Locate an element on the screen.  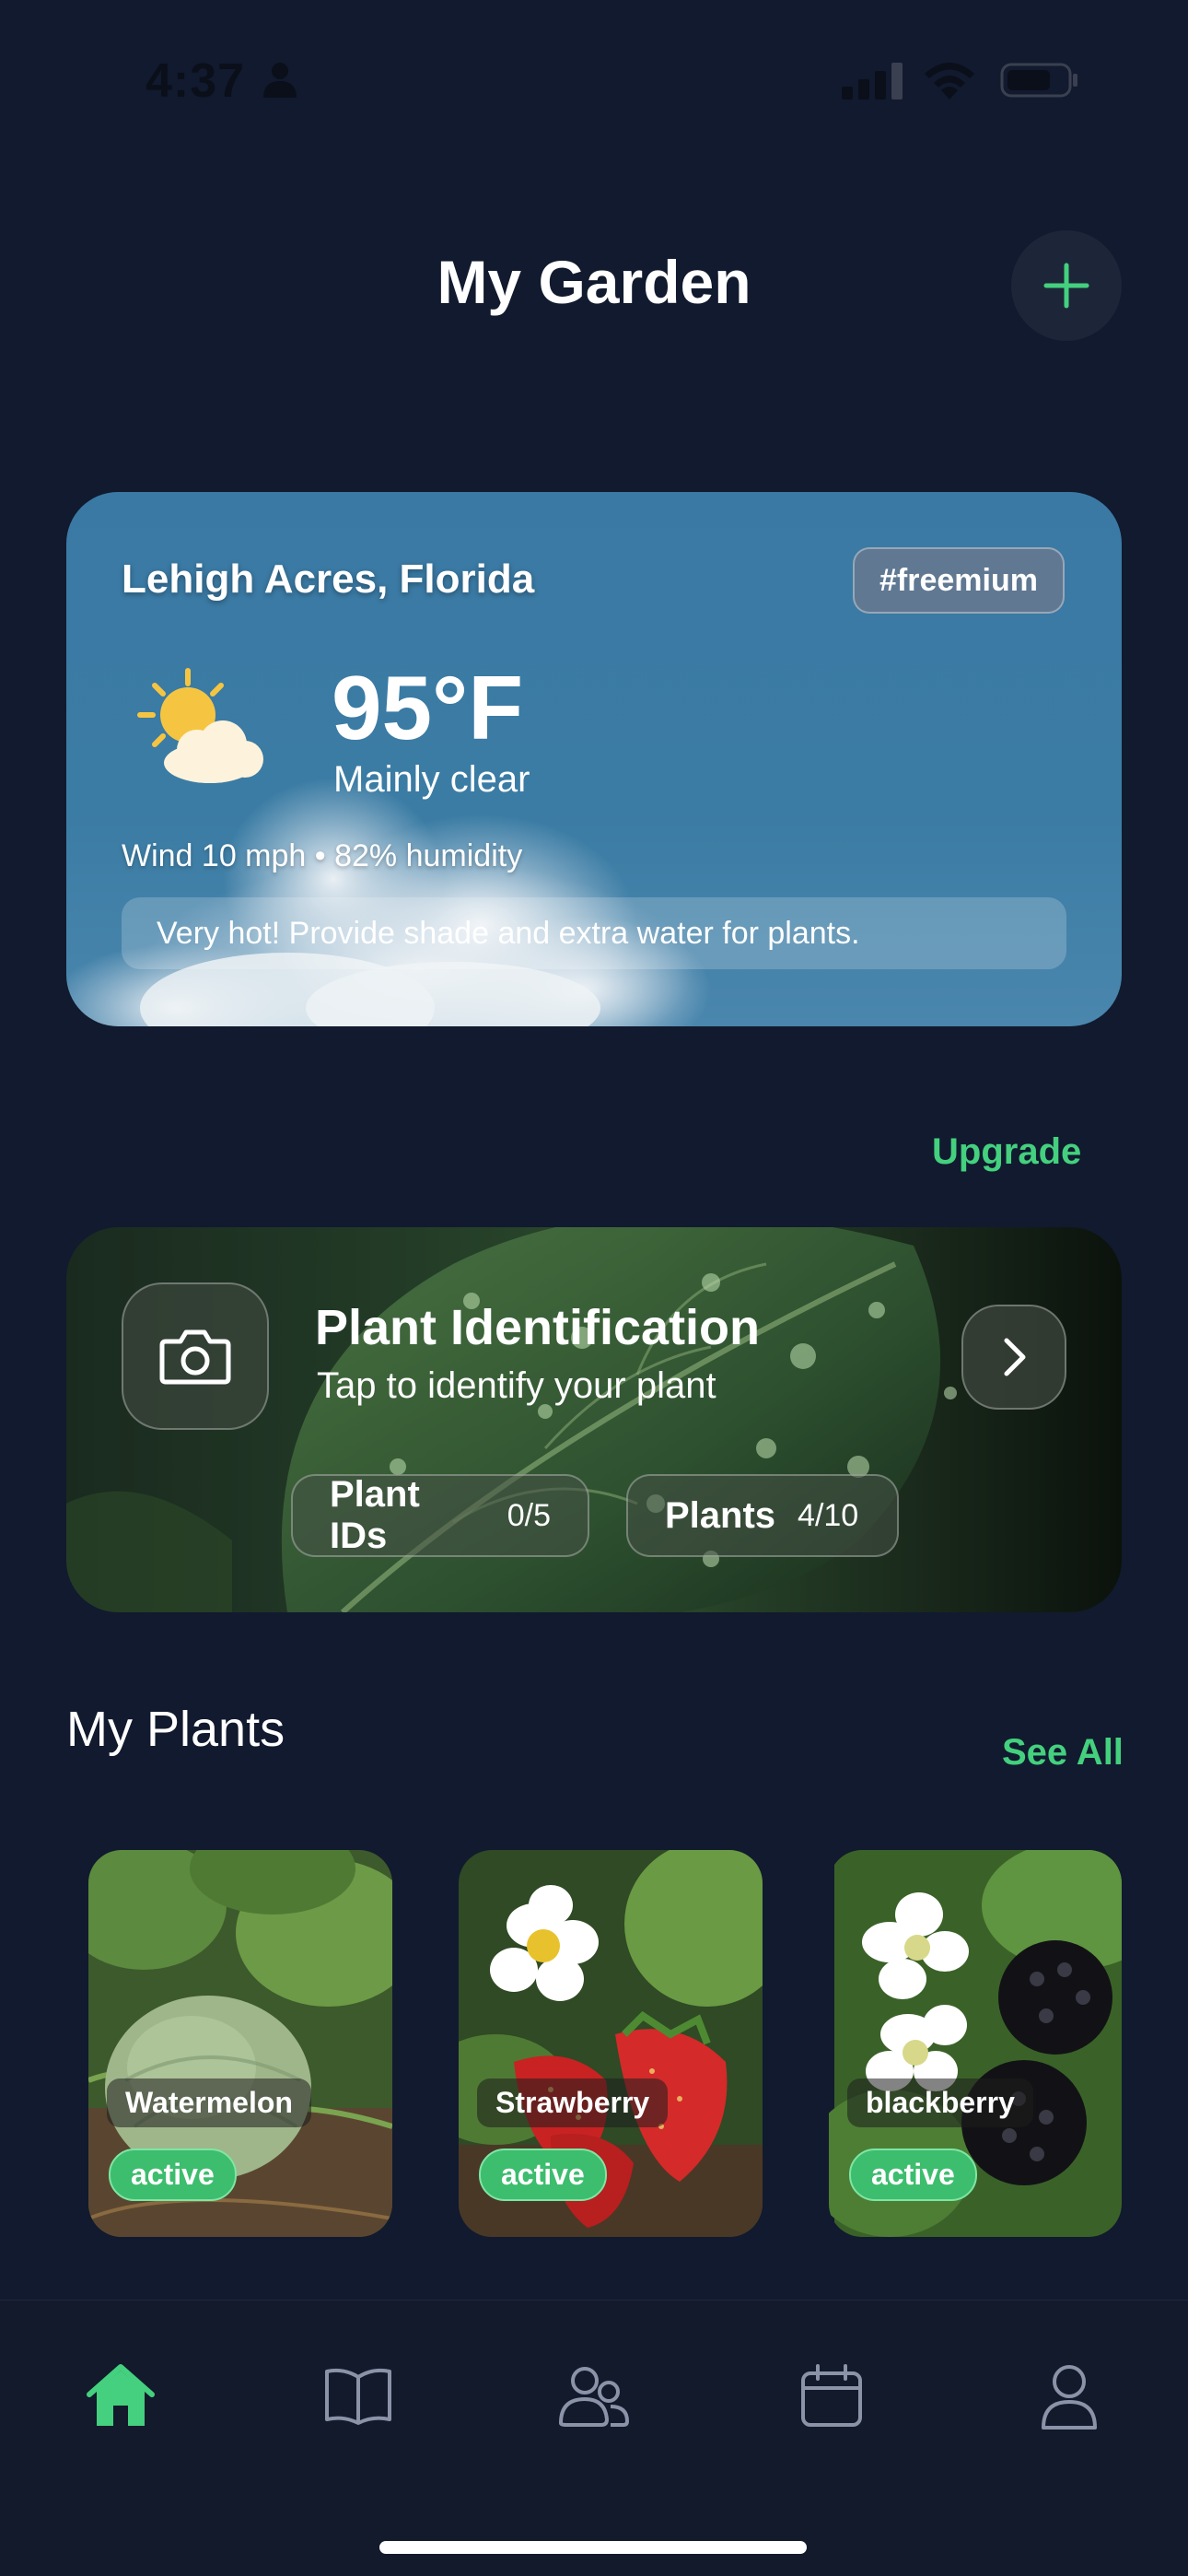
status-time: 4:37 is located at coordinates (196, 81).